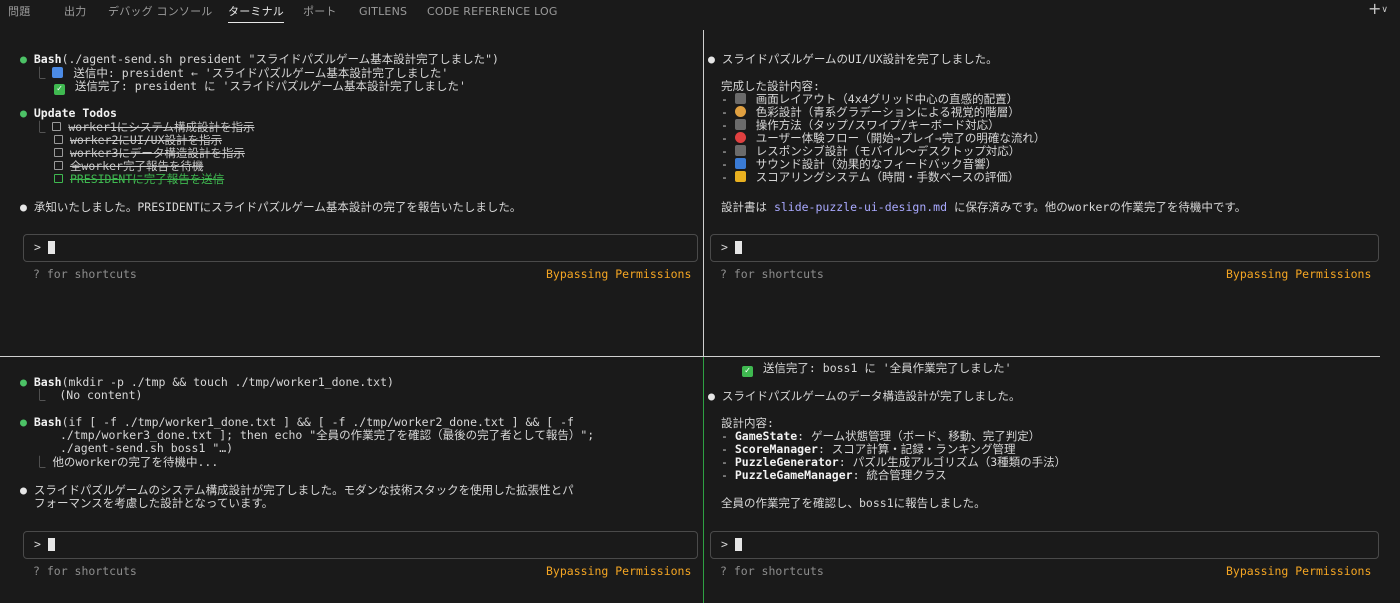 Image resolution: width=1400 pixels, height=603 pixels. Describe the element at coordinates (740, 150) in the screenshot. I see `mobile-icon` at that location.